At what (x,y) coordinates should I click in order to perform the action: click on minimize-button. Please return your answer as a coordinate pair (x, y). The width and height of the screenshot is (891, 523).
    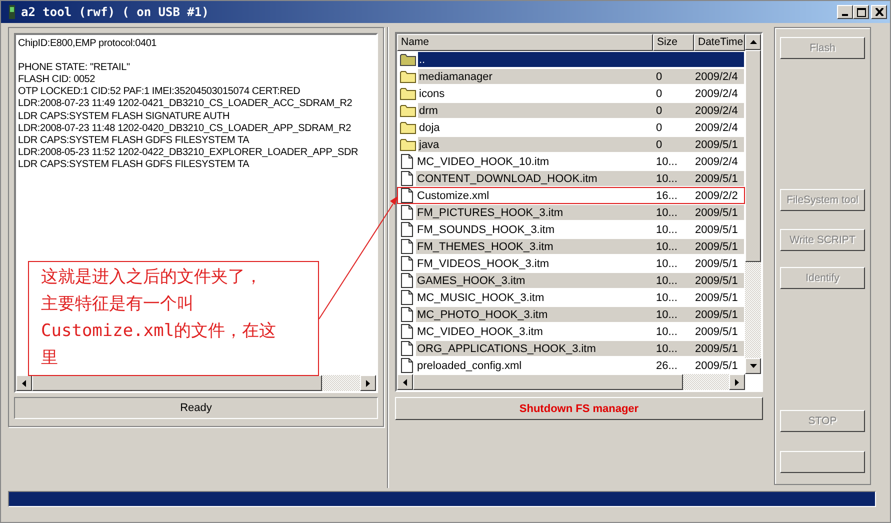
    Looking at the image, I should click on (845, 12).